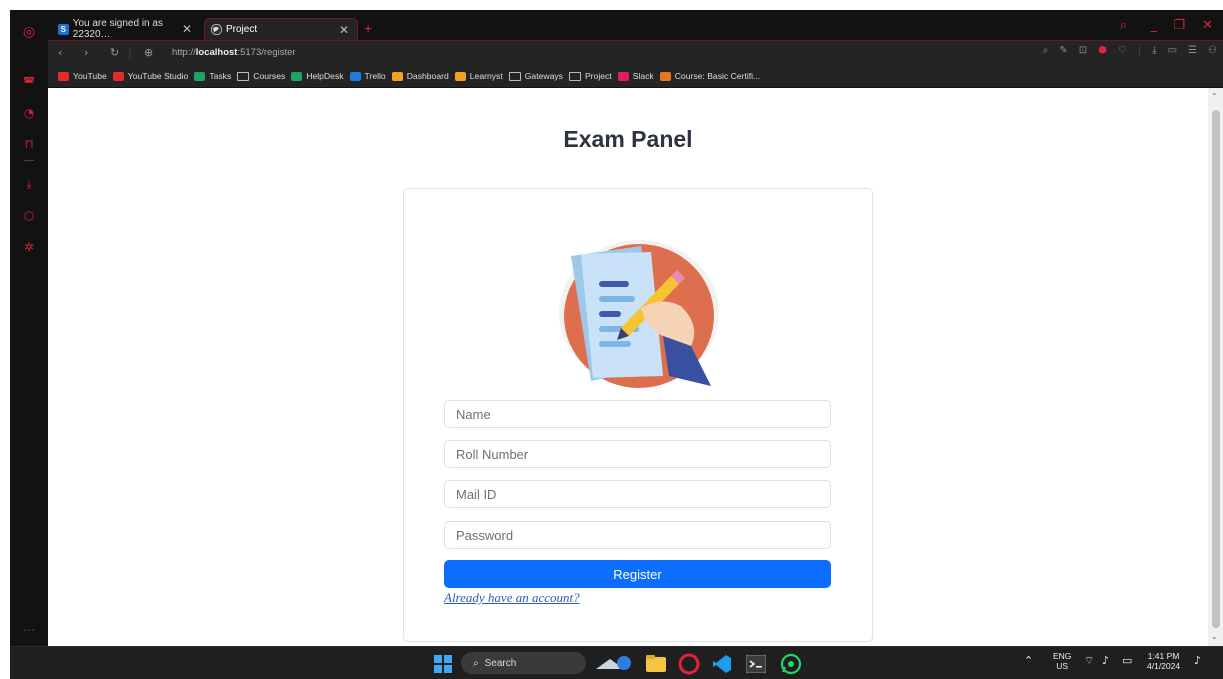 Image resolution: width=1223 pixels, height=679 pixels. What do you see at coordinates (29, 32) in the screenshot?
I see `opera-logo-icon: ◎` at bounding box center [29, 32].